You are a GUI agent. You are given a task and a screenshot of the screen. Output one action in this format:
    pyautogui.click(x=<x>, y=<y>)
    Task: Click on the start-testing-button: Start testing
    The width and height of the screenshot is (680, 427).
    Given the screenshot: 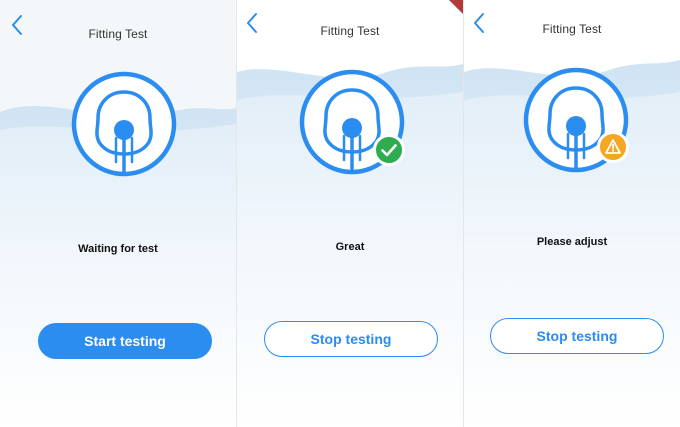 What is the action you would take?
    pyautogui.click(x=125, y=341)
    